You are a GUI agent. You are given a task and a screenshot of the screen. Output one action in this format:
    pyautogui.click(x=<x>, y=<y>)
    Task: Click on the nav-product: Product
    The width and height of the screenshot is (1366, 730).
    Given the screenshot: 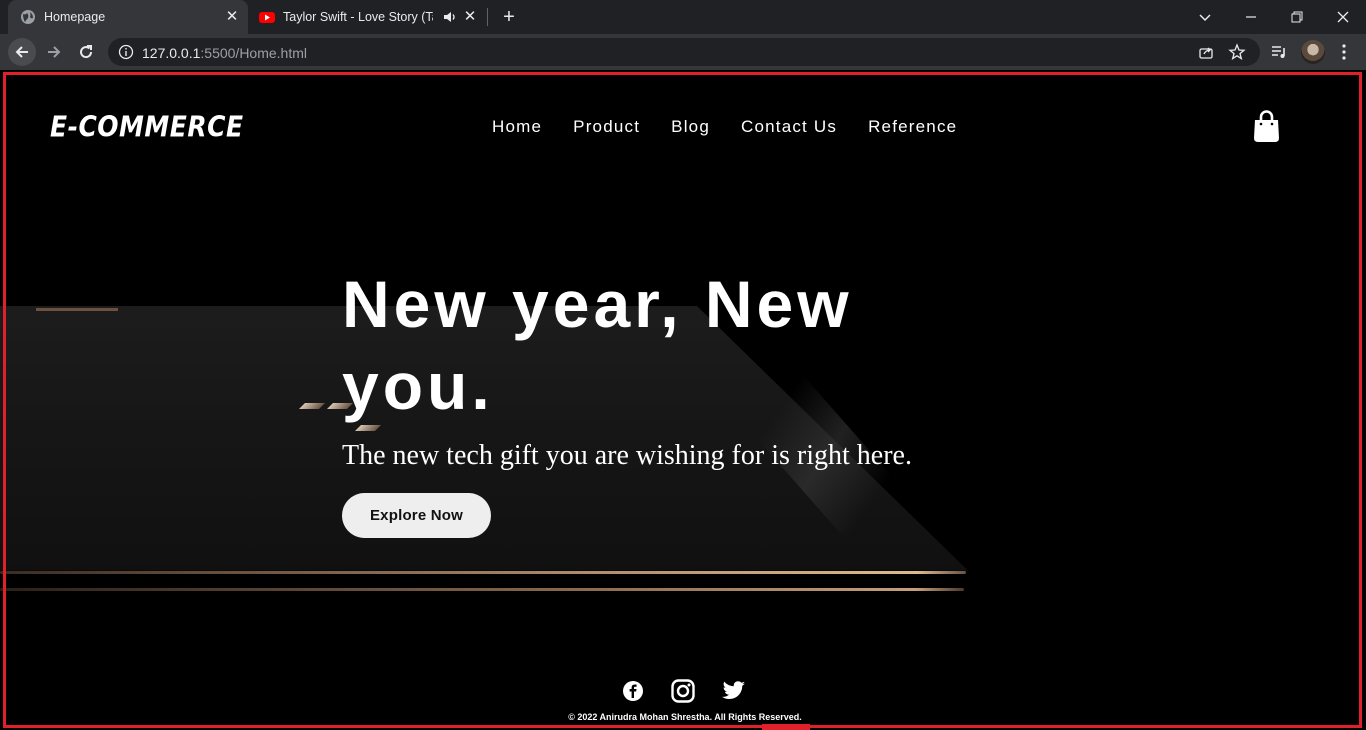 What is the action you would take?
    pyautogui.click(x=606, y=127)
    